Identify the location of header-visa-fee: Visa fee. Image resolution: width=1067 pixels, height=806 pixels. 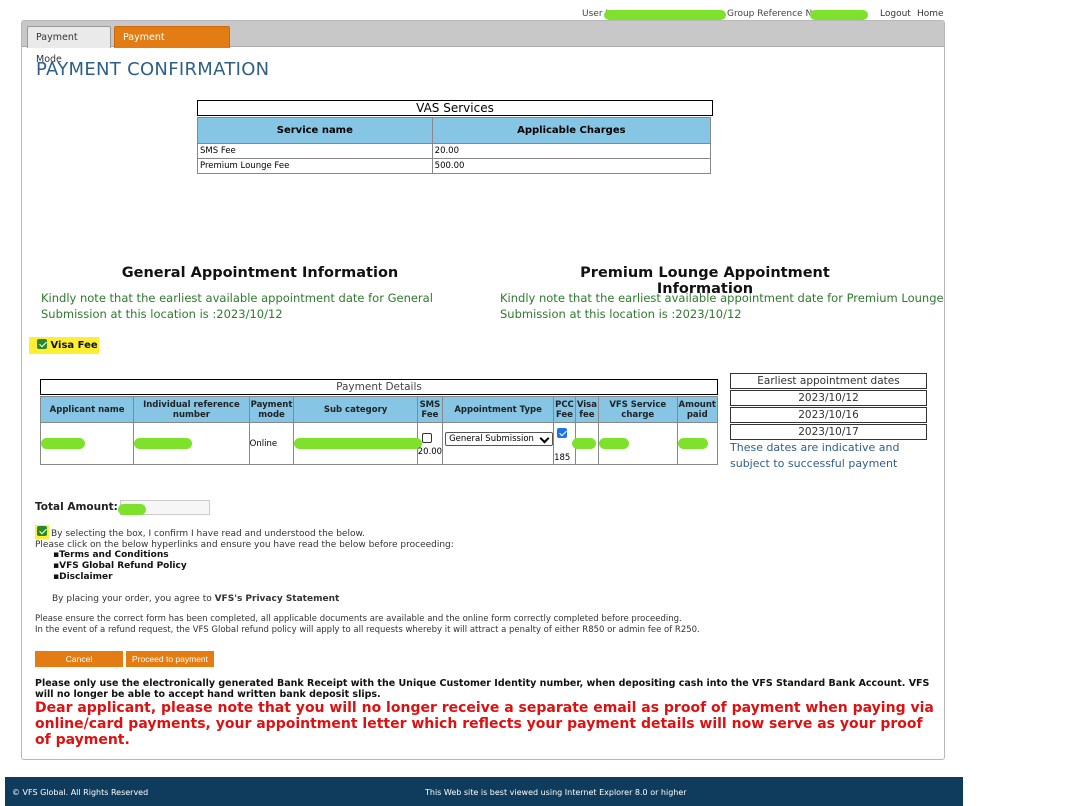
(586, 409).